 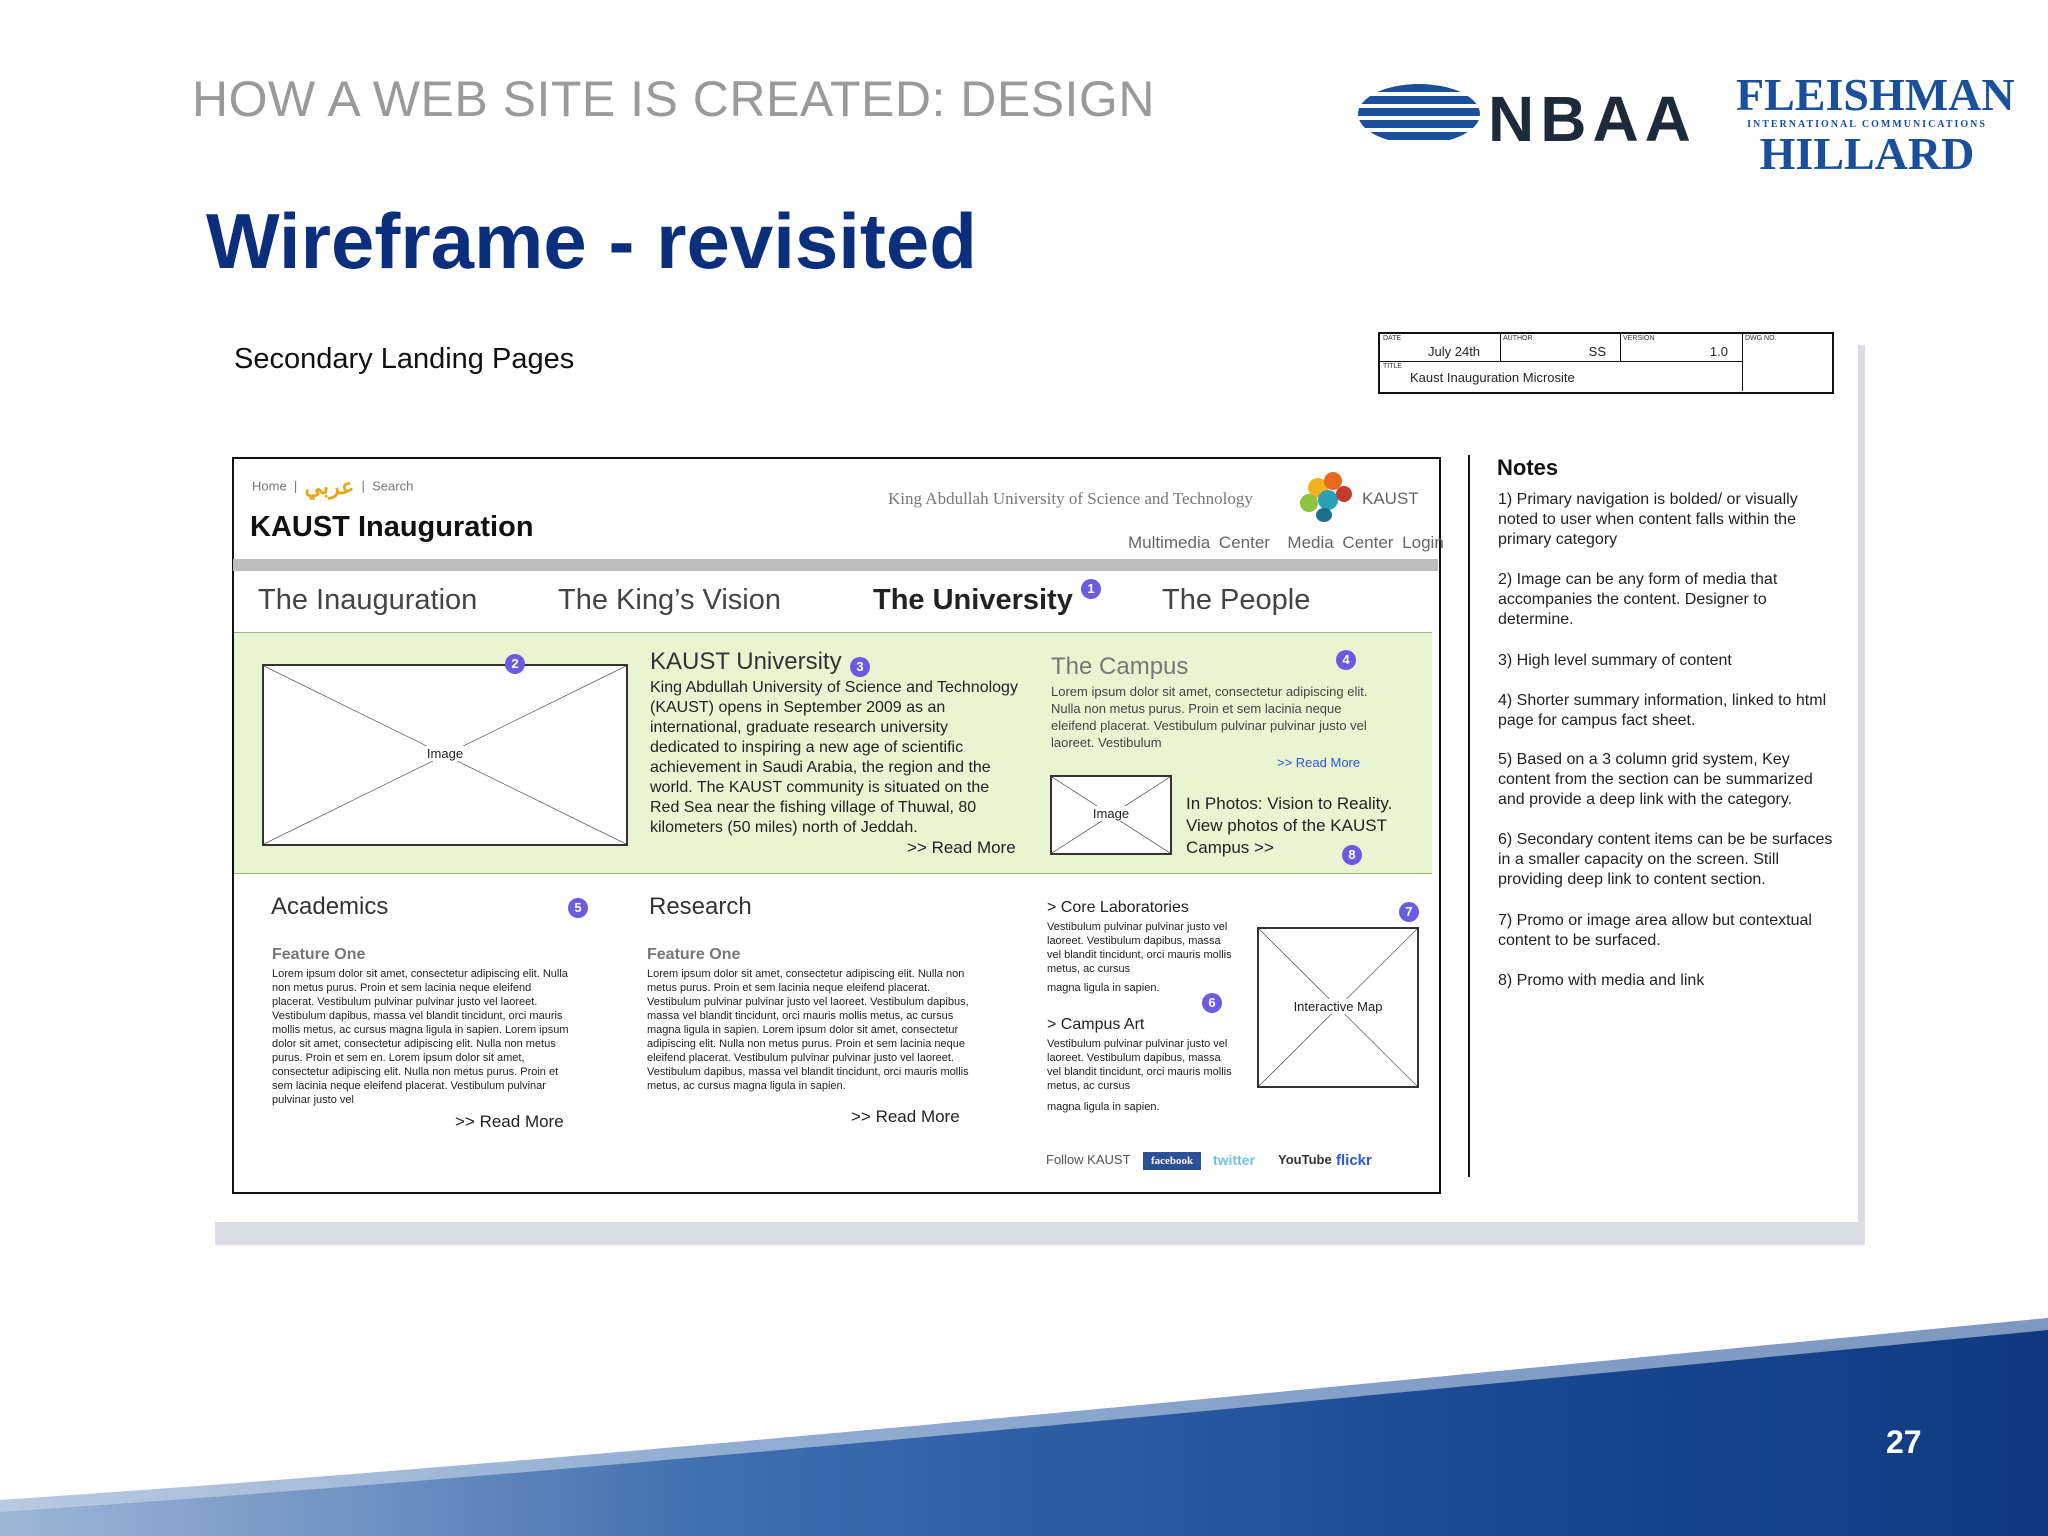 What do you see at coordinates (1560, 347) in the screenshot?
I see `author-cell: AUTHOR SS` at bounding box center [1560, 347].